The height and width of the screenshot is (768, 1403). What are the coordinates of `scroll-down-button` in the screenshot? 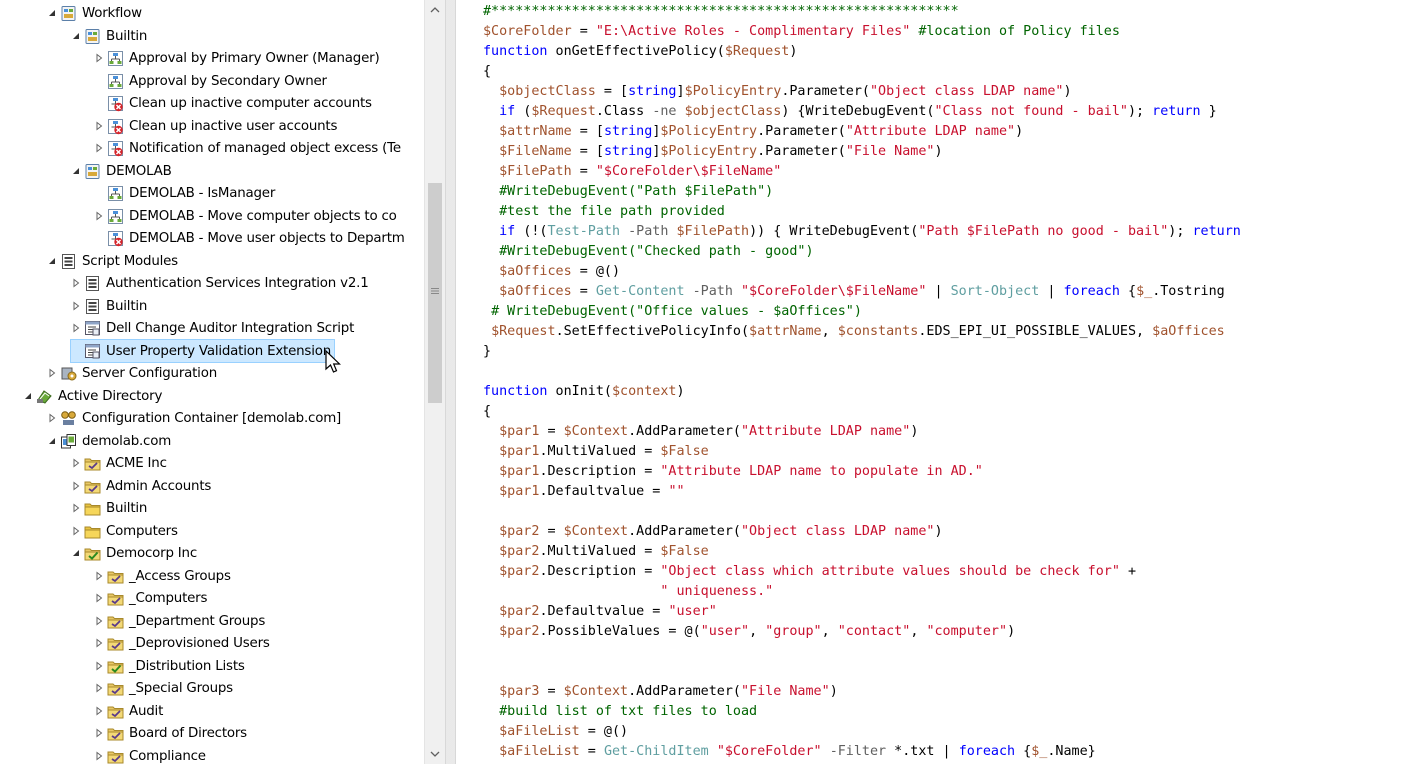 It's located at (435, 754).